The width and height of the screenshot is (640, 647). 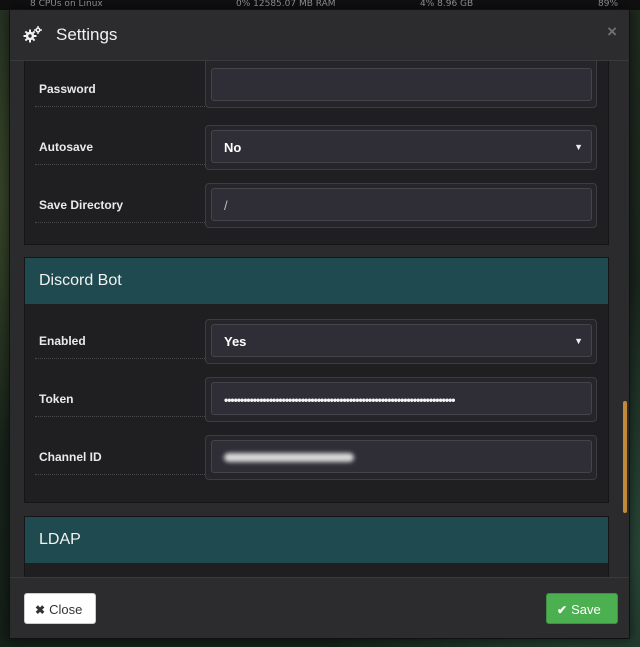 What do you see at coordinates (121, 89) in the screenshot?
I see `password-label: Password` at bounding box center [121, 89].